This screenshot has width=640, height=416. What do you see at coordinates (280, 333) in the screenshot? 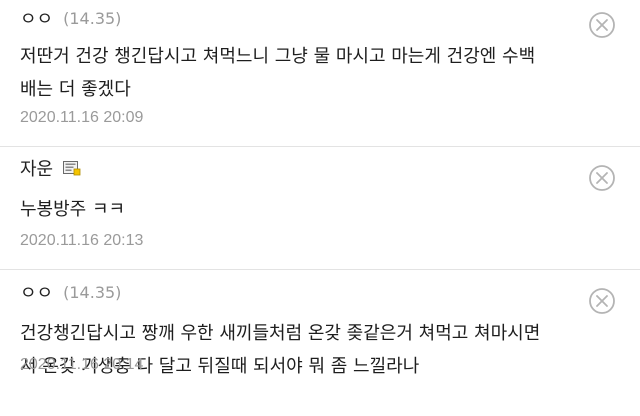
I see `comment-body-line: 건강챙긴답시고 짱깨 우한 새끼들처럼 온갖 좆같은거 쳐먹고 쳐마시면` at bounding box center [280, 333].